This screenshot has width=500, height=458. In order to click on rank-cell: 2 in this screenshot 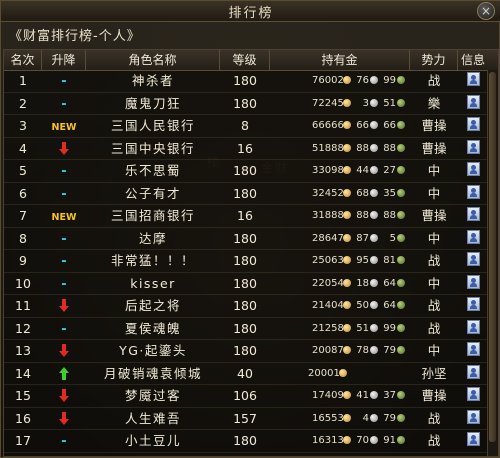, I will do `click(23, 103)`.